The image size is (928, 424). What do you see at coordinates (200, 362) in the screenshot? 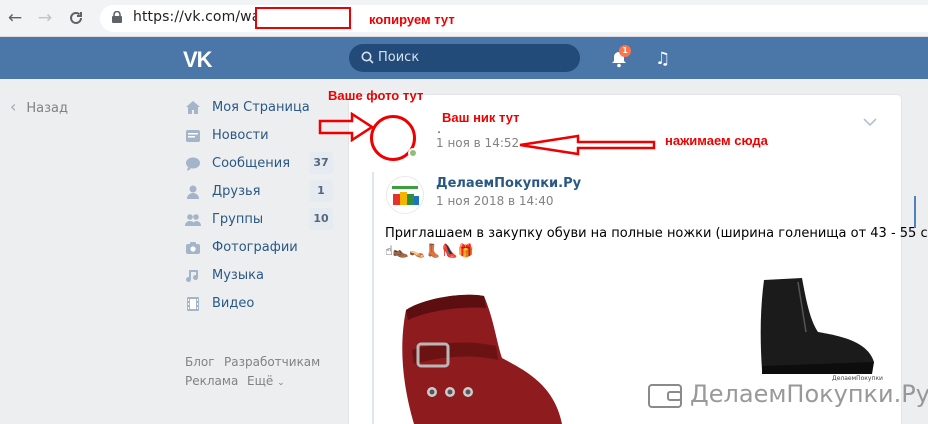
I see `footer-link-blog: Блог` at bounding box center [200, 362].